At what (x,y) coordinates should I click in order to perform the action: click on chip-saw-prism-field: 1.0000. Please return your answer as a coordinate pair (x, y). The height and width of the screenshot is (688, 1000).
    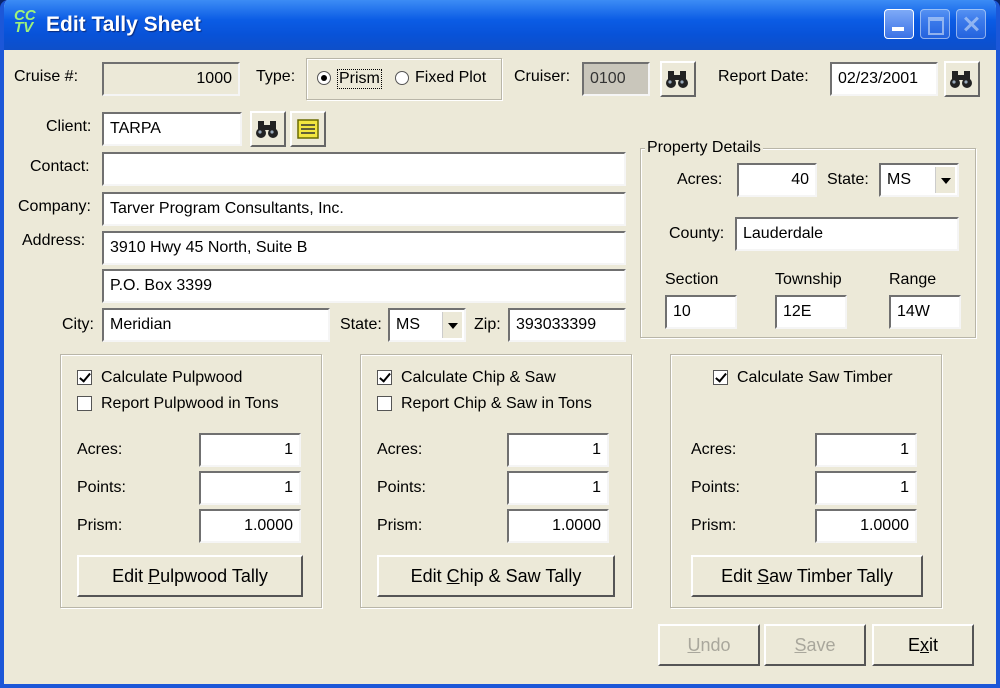
    Looking at the image, I should click on (558, 526).